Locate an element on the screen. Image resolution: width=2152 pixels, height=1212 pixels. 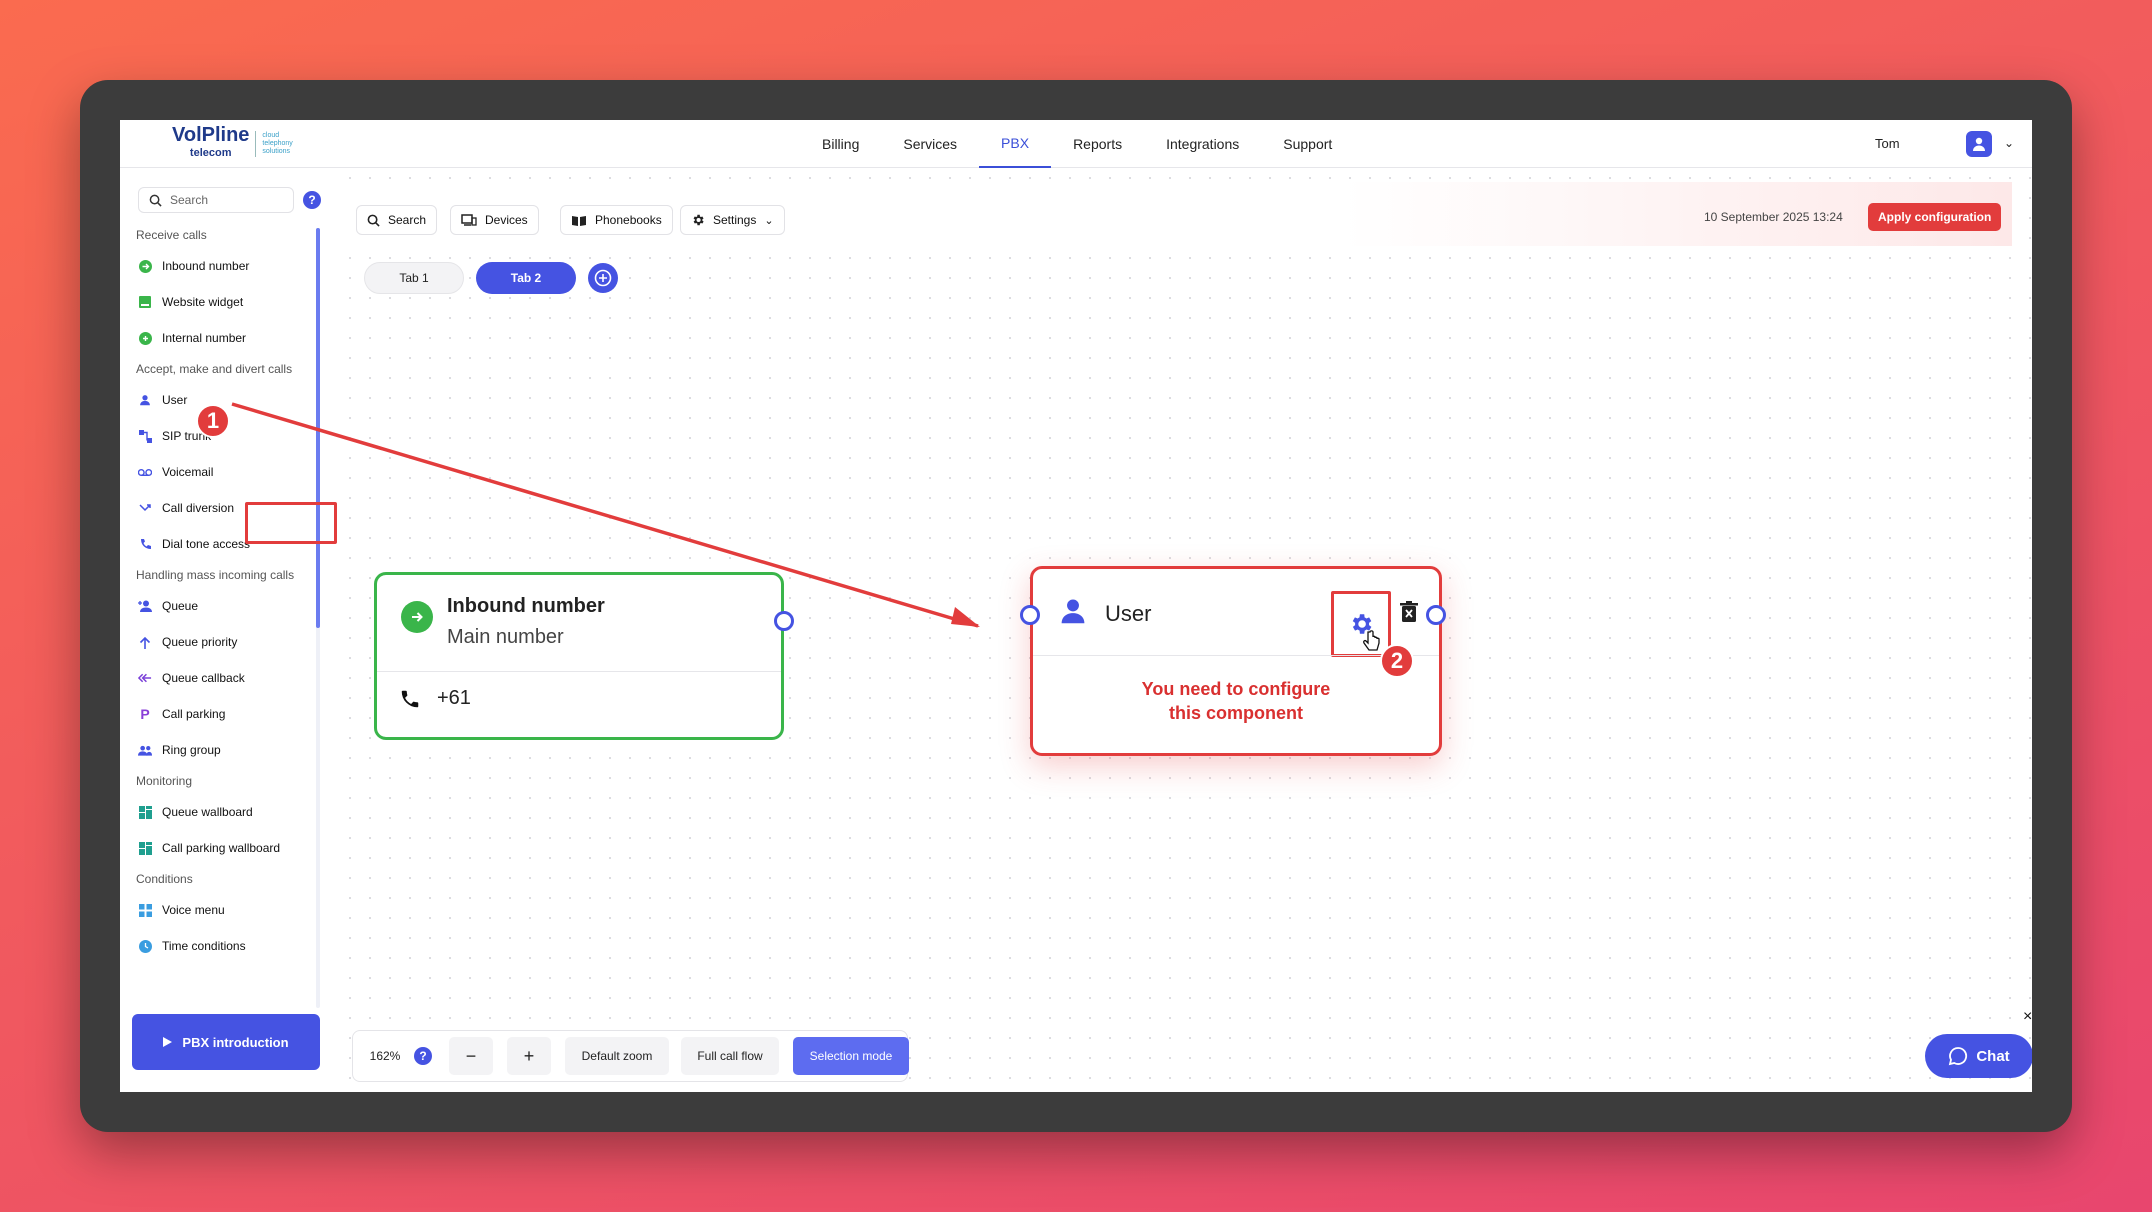
sidebar-item-label: Call parking is located at coordinates (194, 714).